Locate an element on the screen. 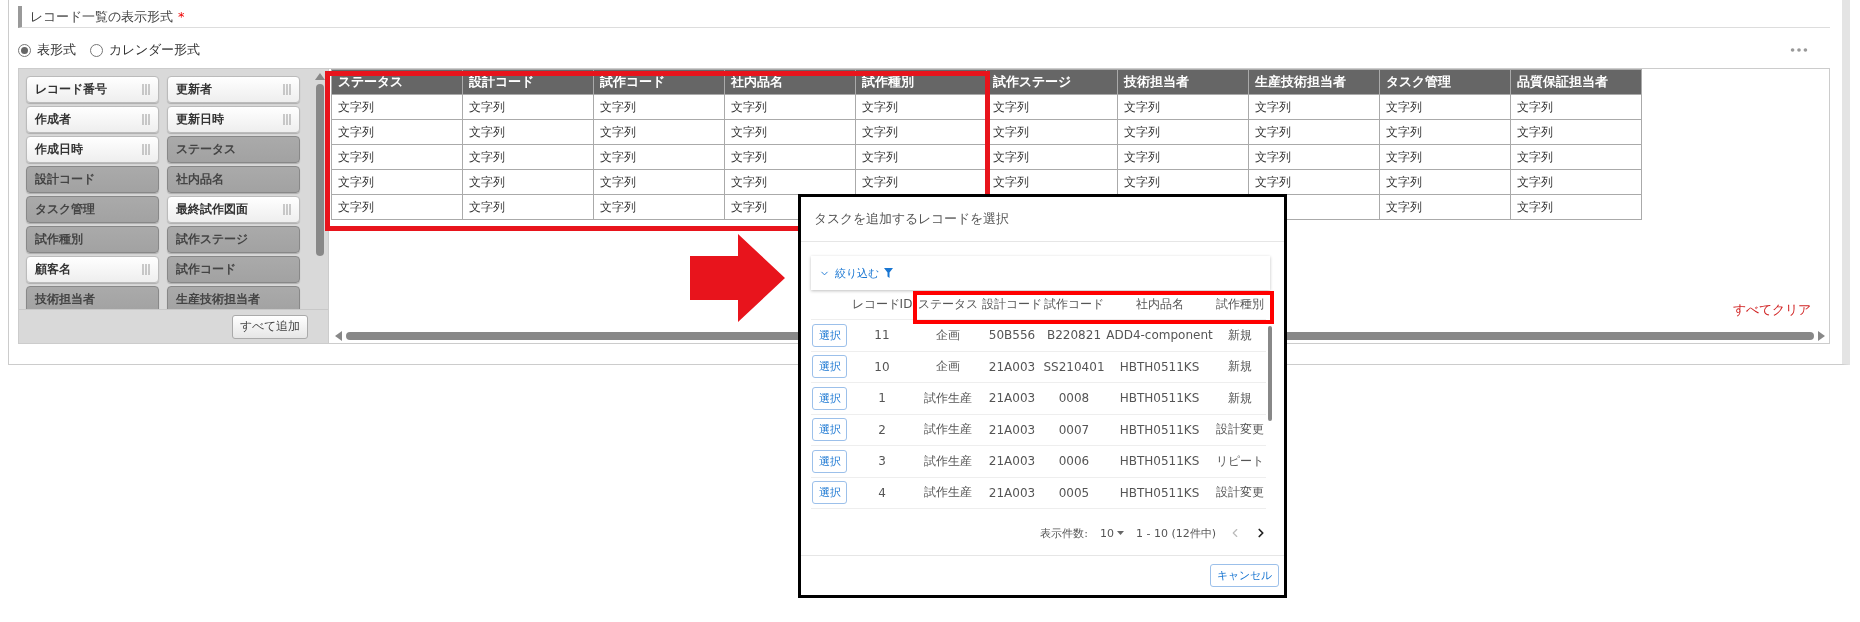 The height and width of the screenshot is (622, 1860). filter-bar: 絞り込む is located at coordinates (1040, 273).